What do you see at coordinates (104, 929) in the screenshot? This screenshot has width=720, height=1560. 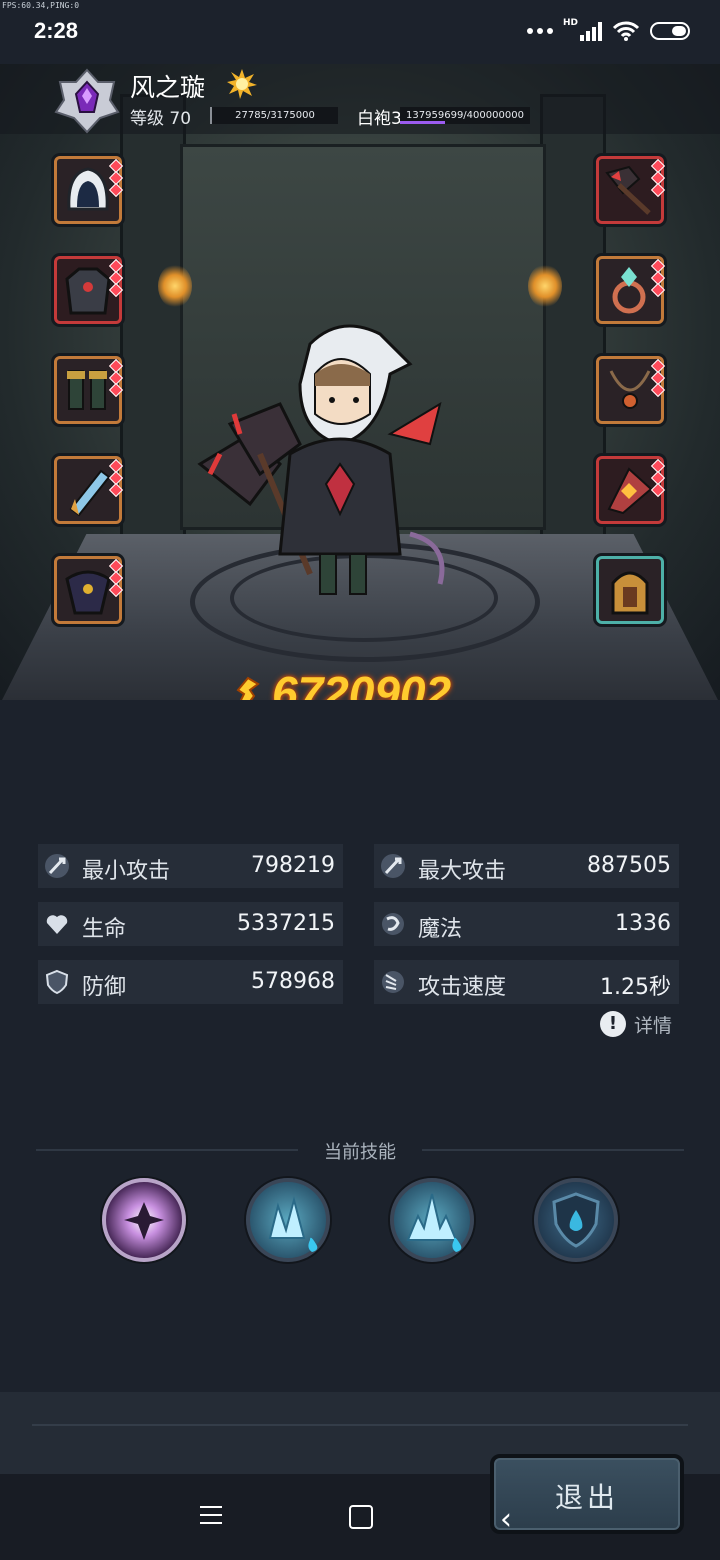 I see `stat-label: 生命` at bounding box center [104, 929].